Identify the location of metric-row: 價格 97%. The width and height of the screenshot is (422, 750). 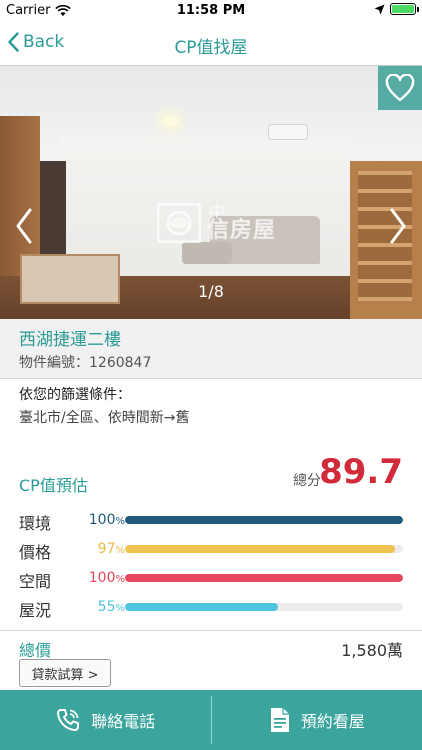
(211, 551).